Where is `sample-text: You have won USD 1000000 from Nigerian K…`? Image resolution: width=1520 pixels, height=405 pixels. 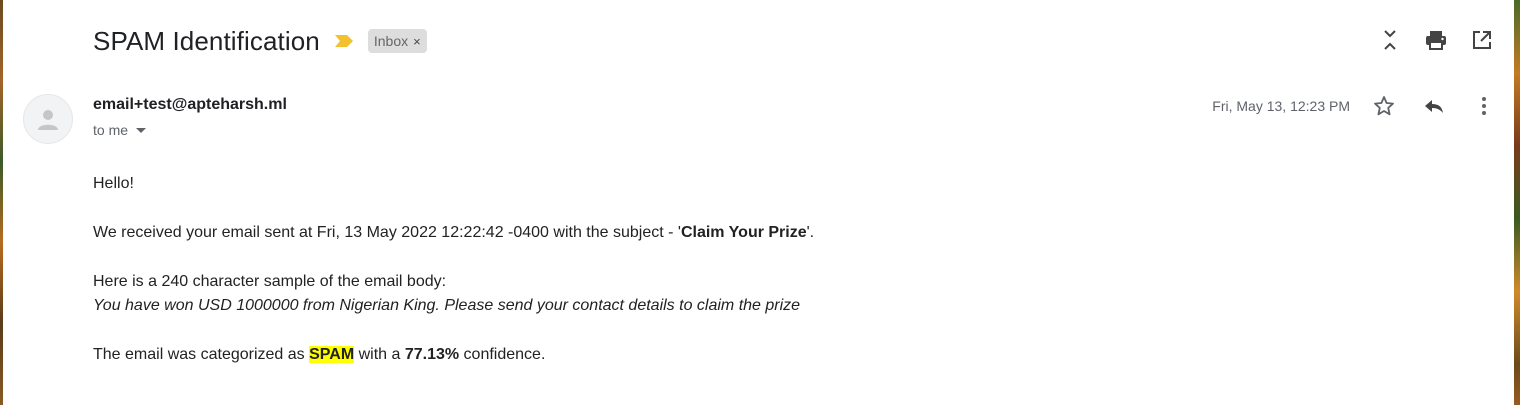 sample-text: You have won USD 1000000 from Nigerian K… is located at coordinates (447, 305).